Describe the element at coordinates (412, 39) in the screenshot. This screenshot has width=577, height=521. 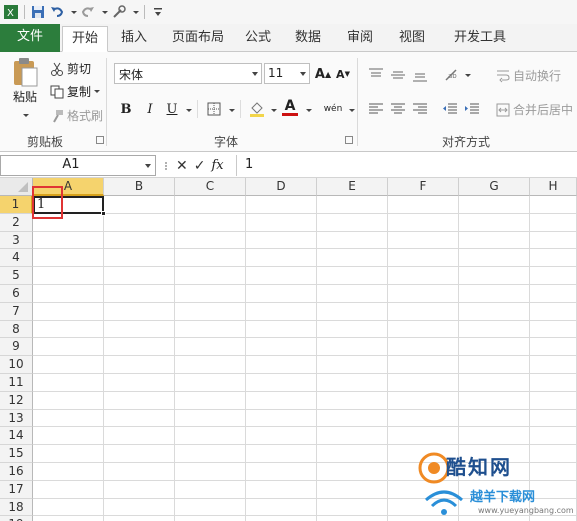
I see `tab-view: 视图` at that location.